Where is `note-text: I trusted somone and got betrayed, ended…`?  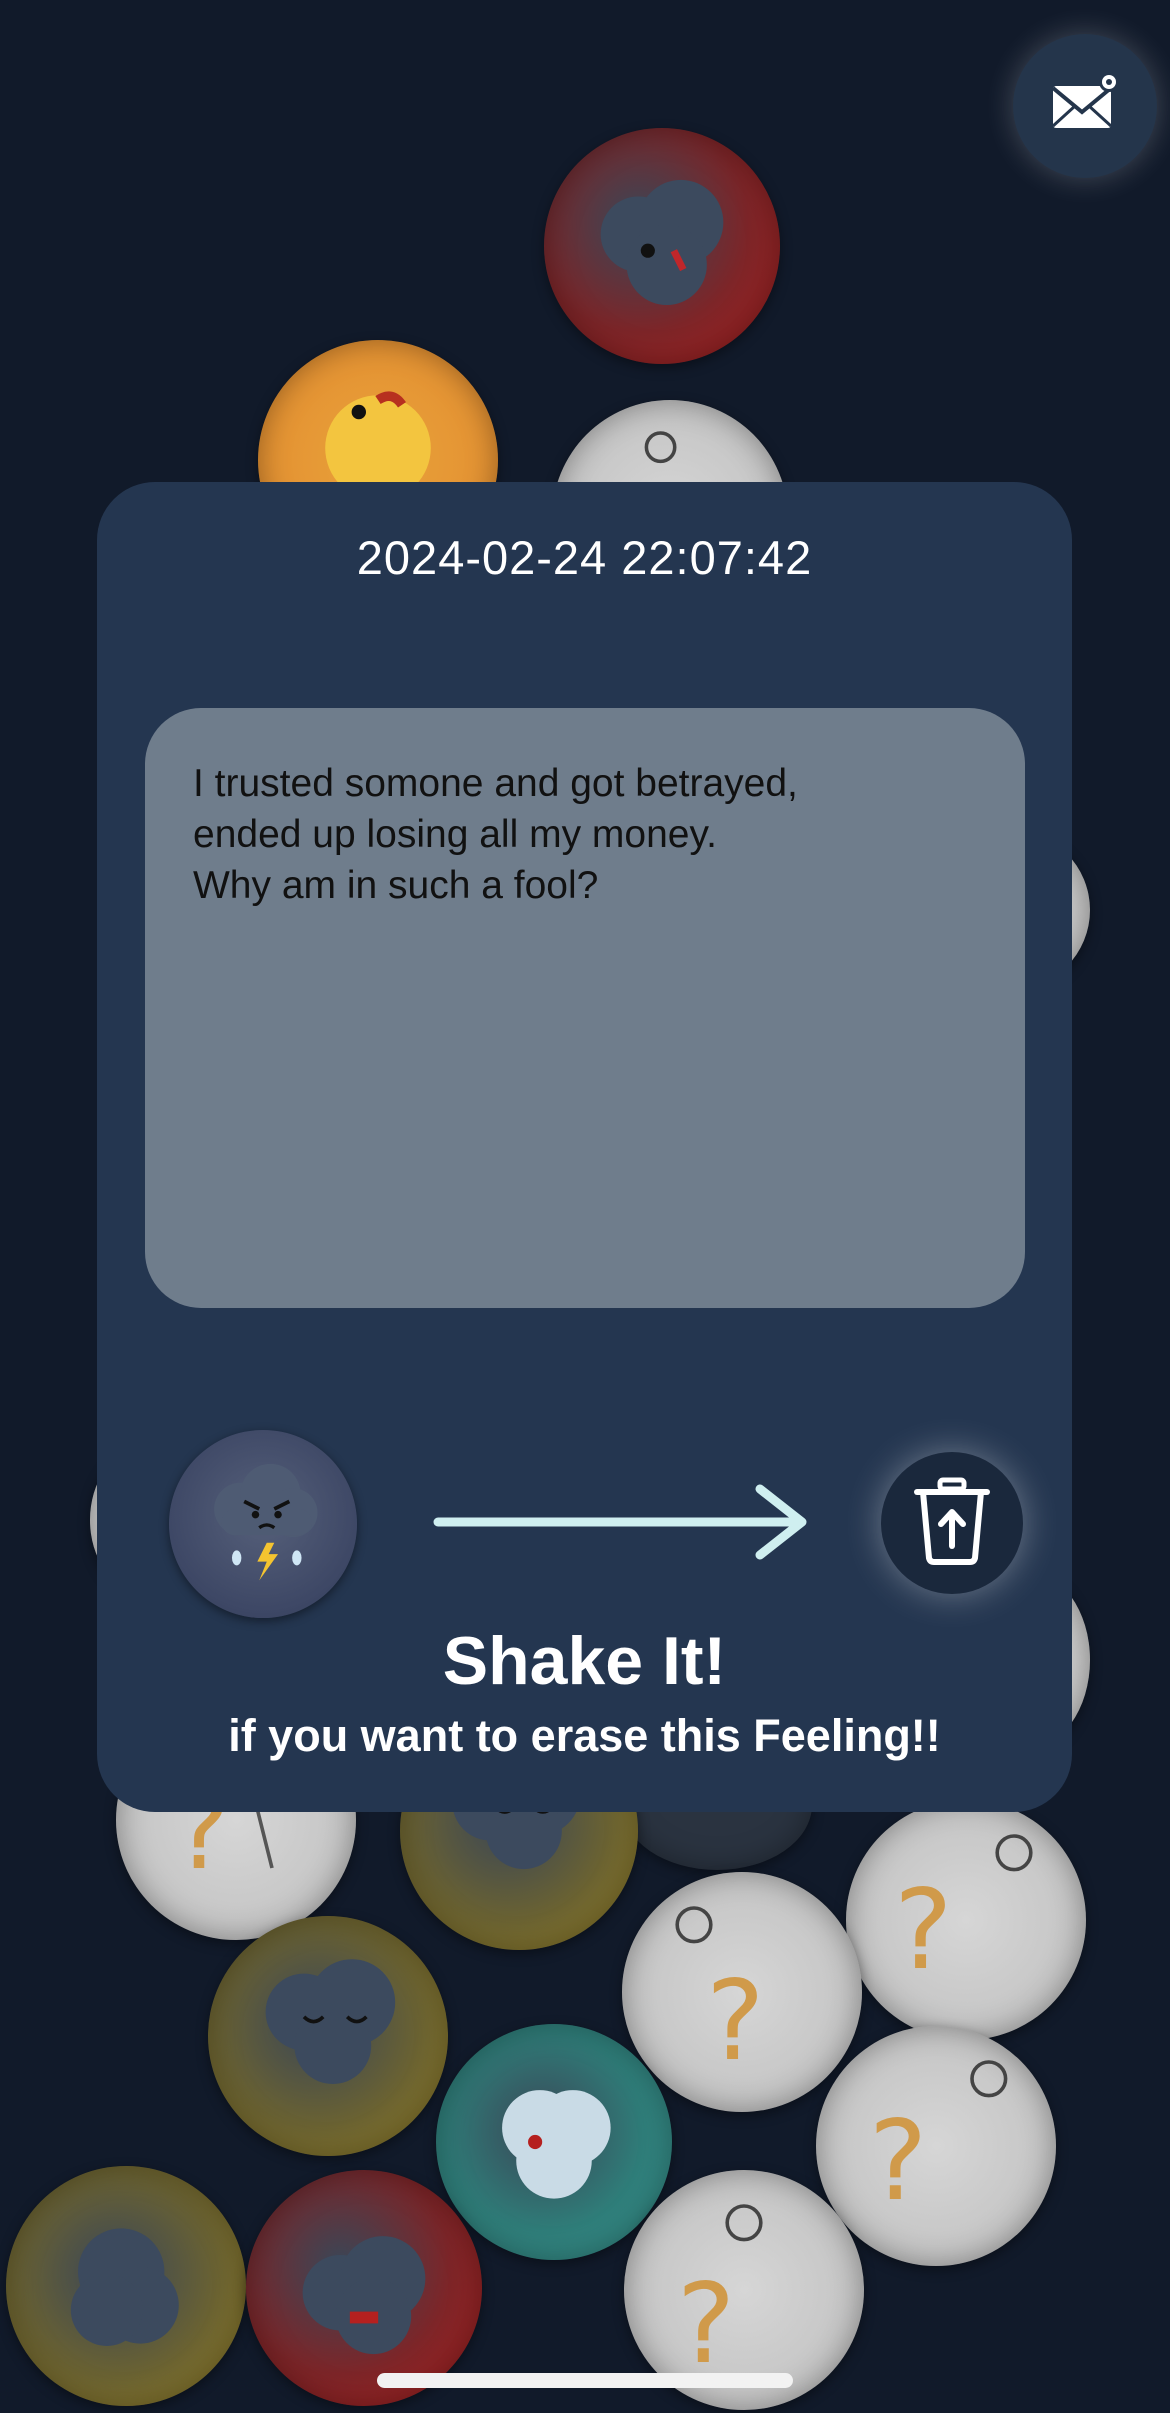
note-text: I trusted somone and got betrayed, ended… is located at coordinates (495, 834).